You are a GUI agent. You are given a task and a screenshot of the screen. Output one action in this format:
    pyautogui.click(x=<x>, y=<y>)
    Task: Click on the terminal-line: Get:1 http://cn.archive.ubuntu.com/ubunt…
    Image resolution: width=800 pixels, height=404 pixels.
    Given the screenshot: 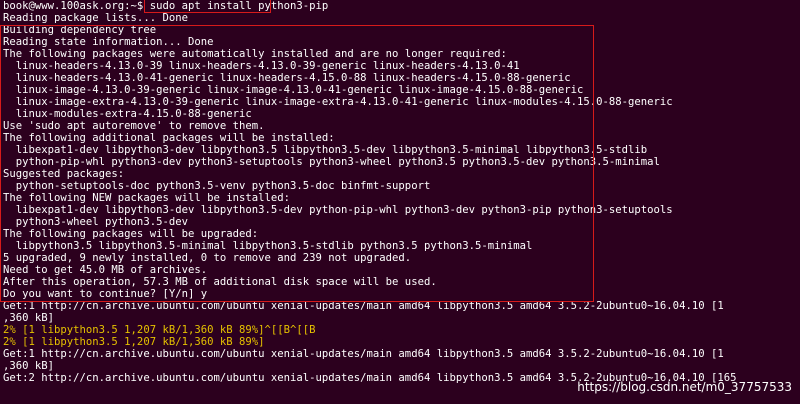 What is the action you would take?
    pyautogui.click(x=363, y=354)
    